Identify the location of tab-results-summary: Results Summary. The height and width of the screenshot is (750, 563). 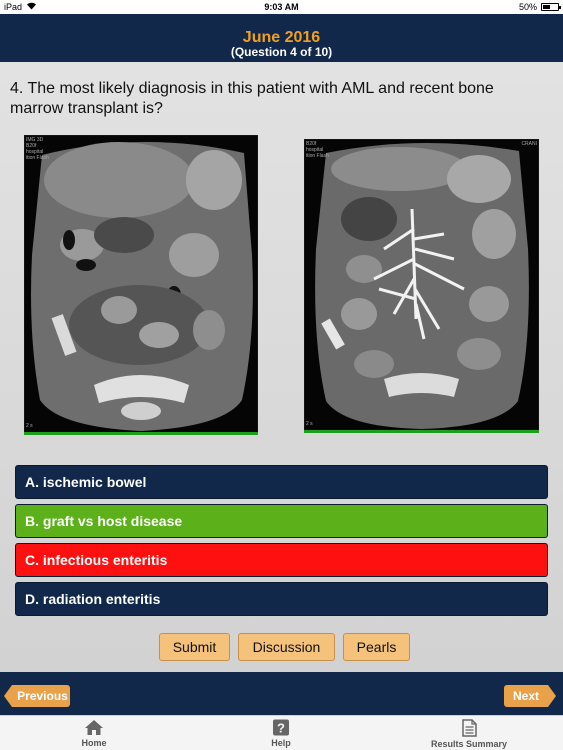
(469, 734).